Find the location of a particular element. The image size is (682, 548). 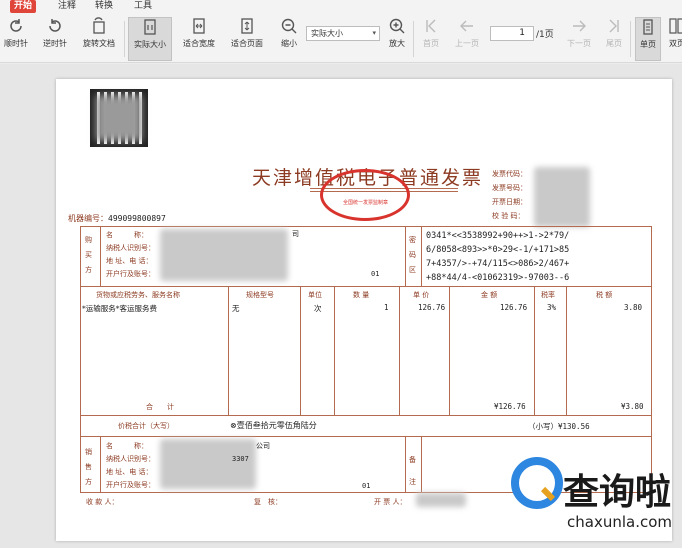

seller-tax-id-label: 纳税人识别号： is located at coordinates (130, 459).